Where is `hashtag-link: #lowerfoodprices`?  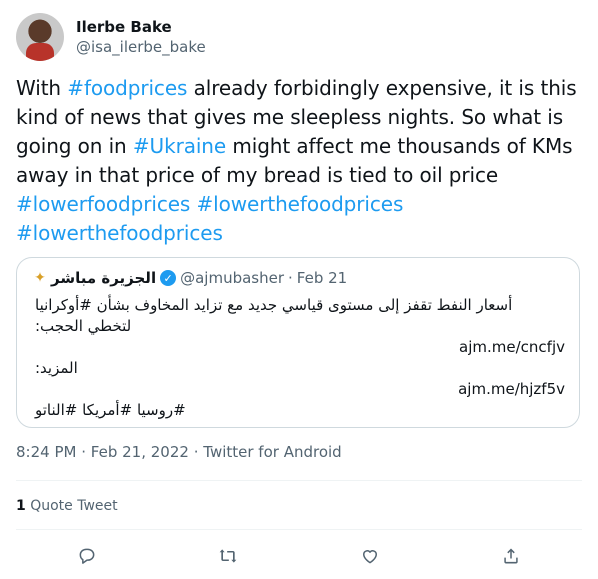 hashtag-link: #lowerfoodprices is located at coordinates (103, 204).